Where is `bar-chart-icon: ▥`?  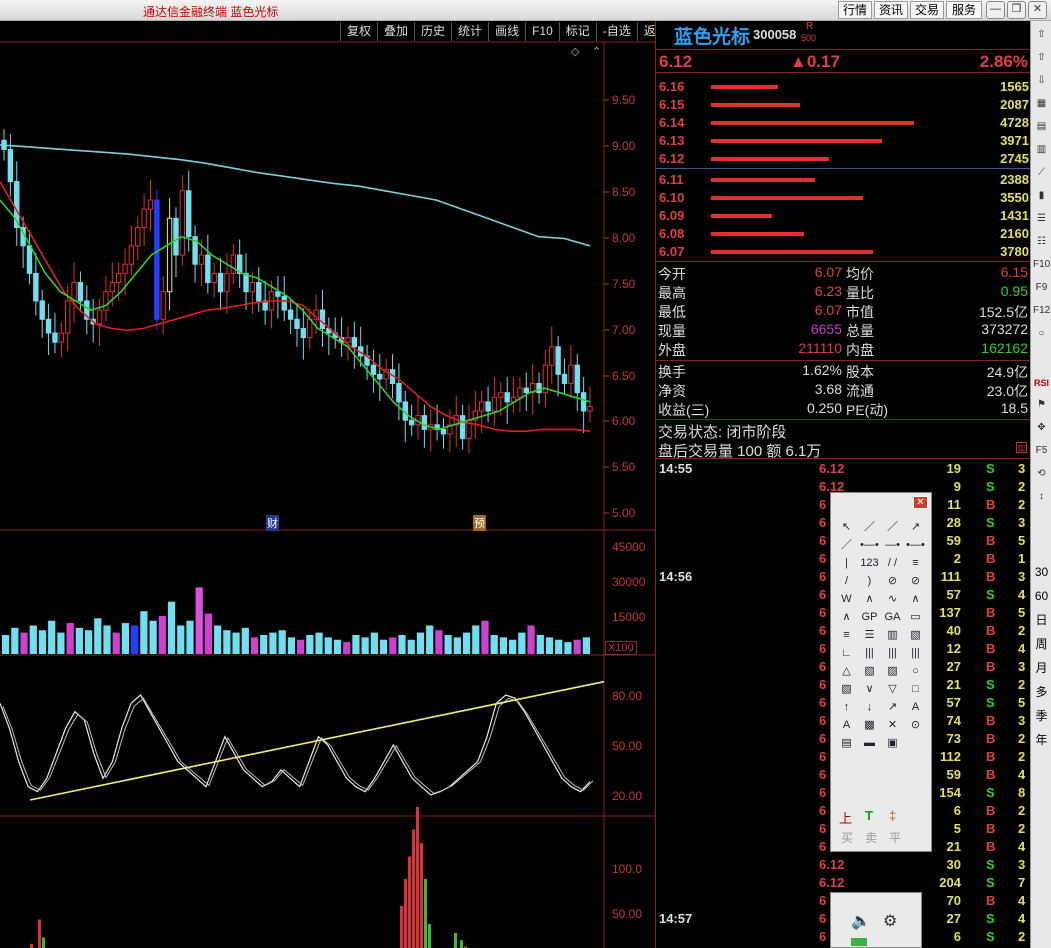 bar-chart-icon: ▥ is located at coordinates (1041, 150).